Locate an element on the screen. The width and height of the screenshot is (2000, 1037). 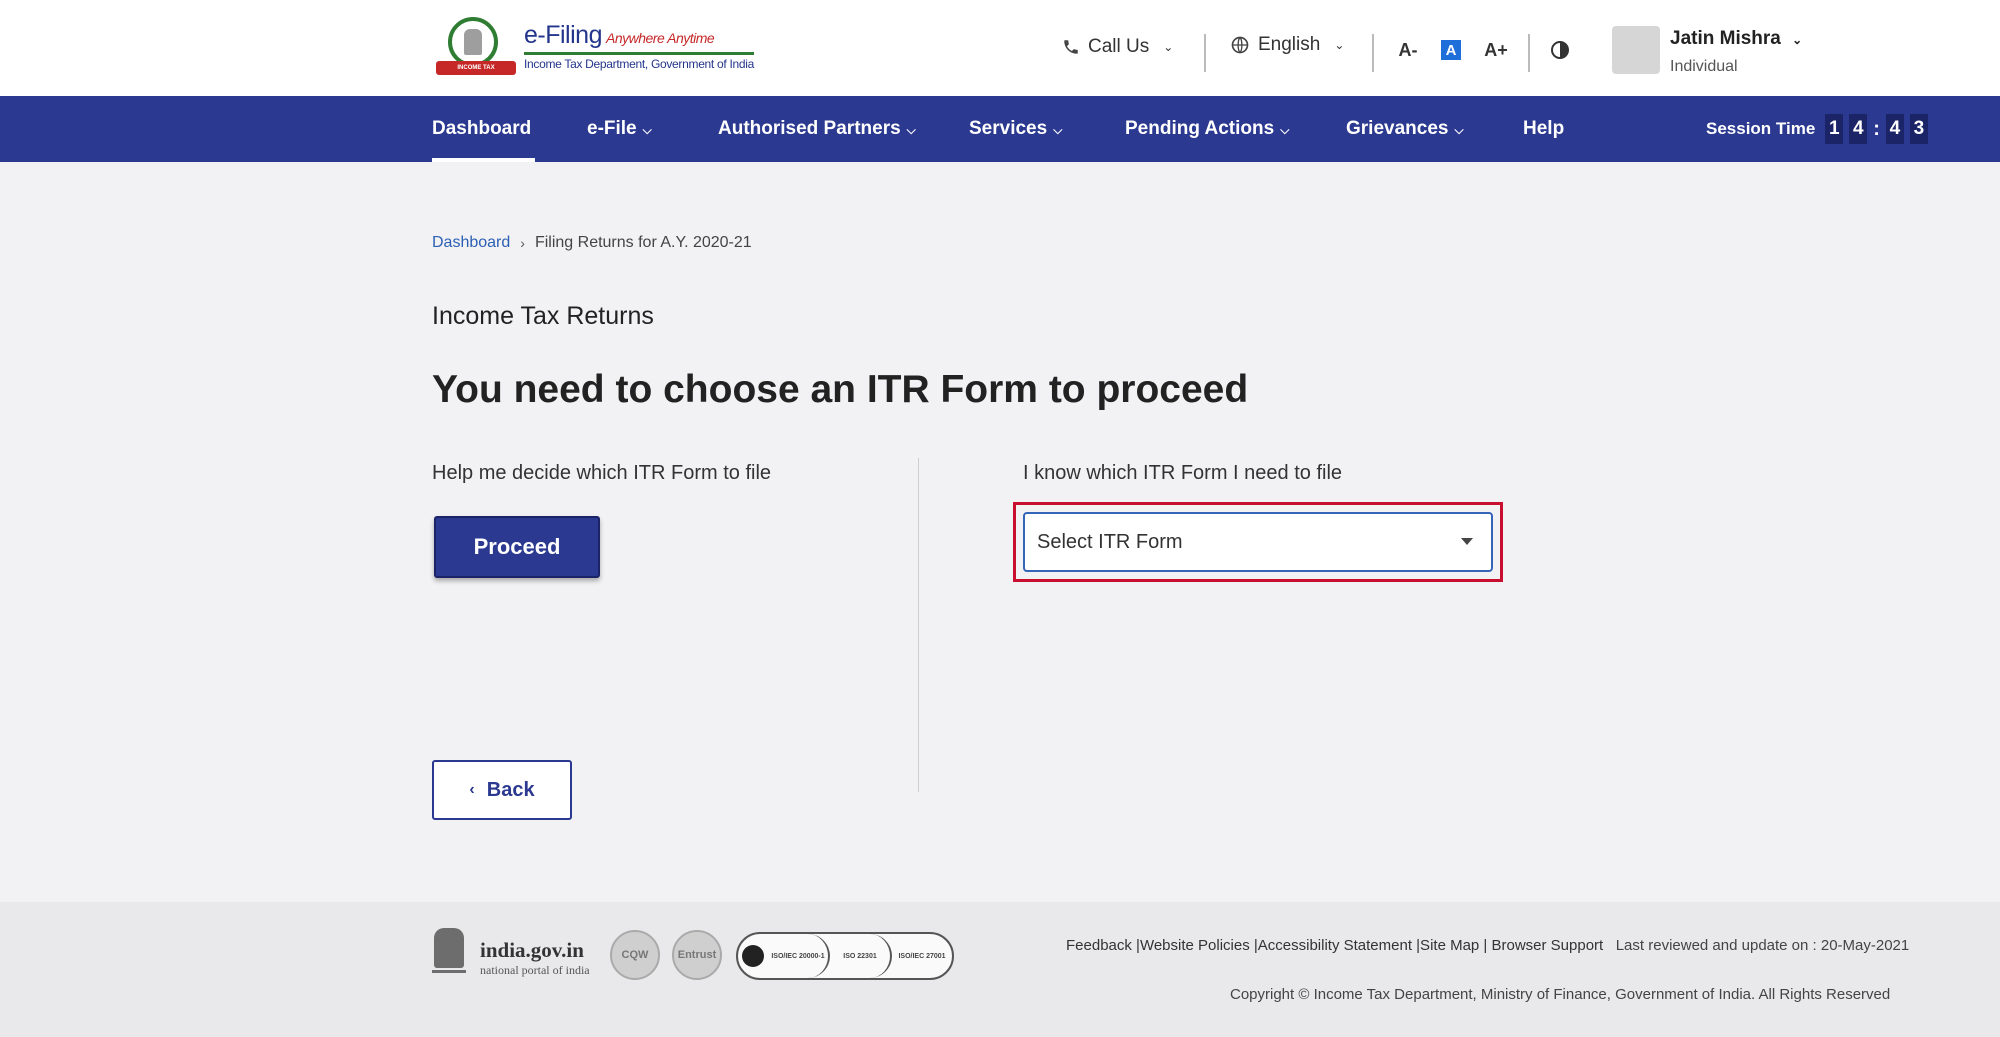
itr-form-select-value: Select ITR Form is located at coordinates (1110, 541).